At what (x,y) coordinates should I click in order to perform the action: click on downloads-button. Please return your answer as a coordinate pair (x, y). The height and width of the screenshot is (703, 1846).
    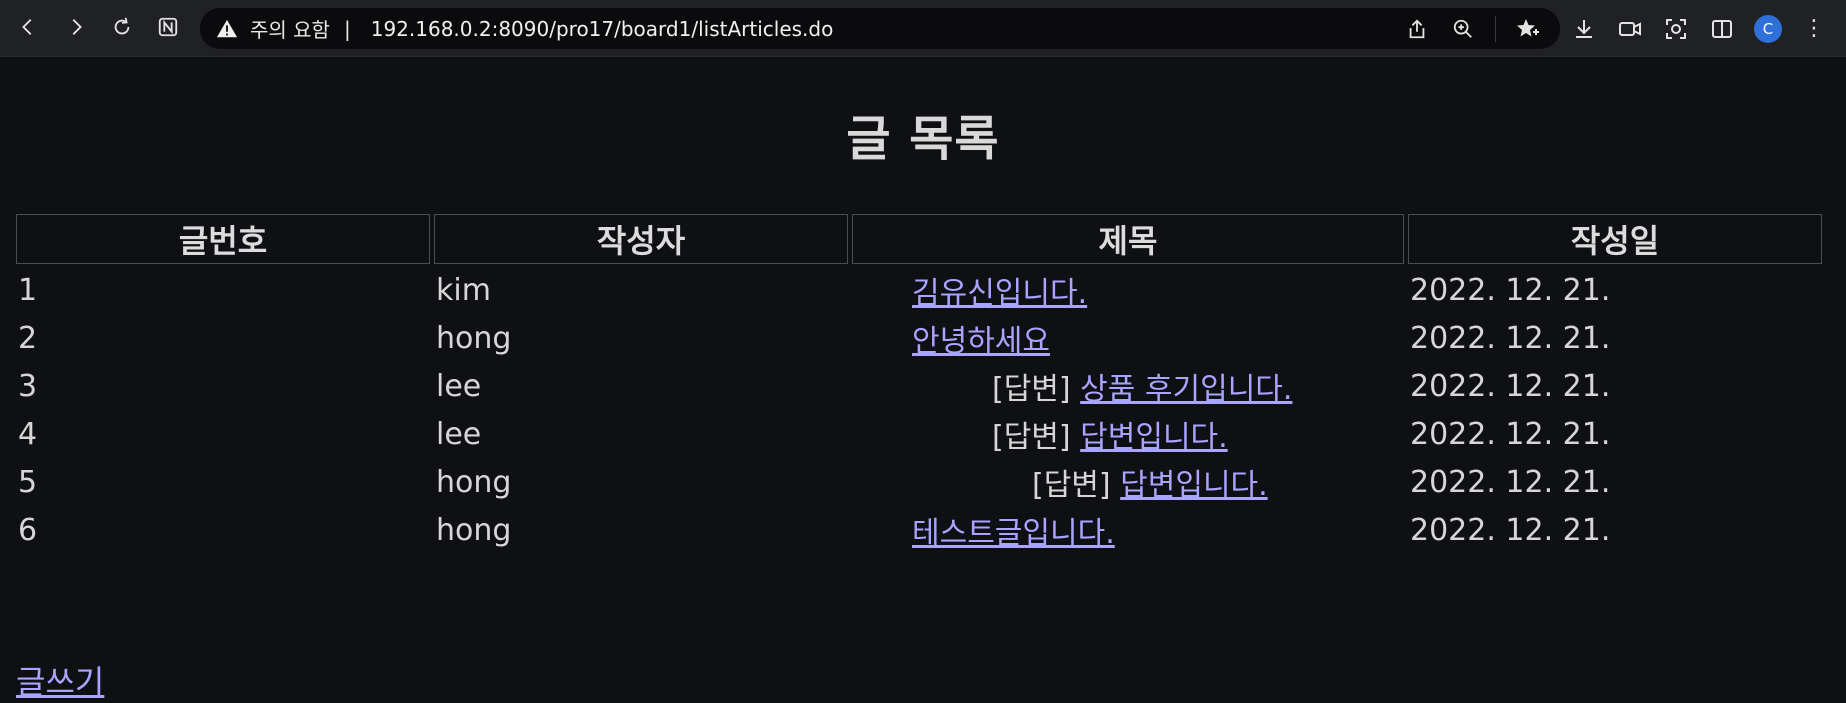
    Looking at the image, I should click on (1584, 29).